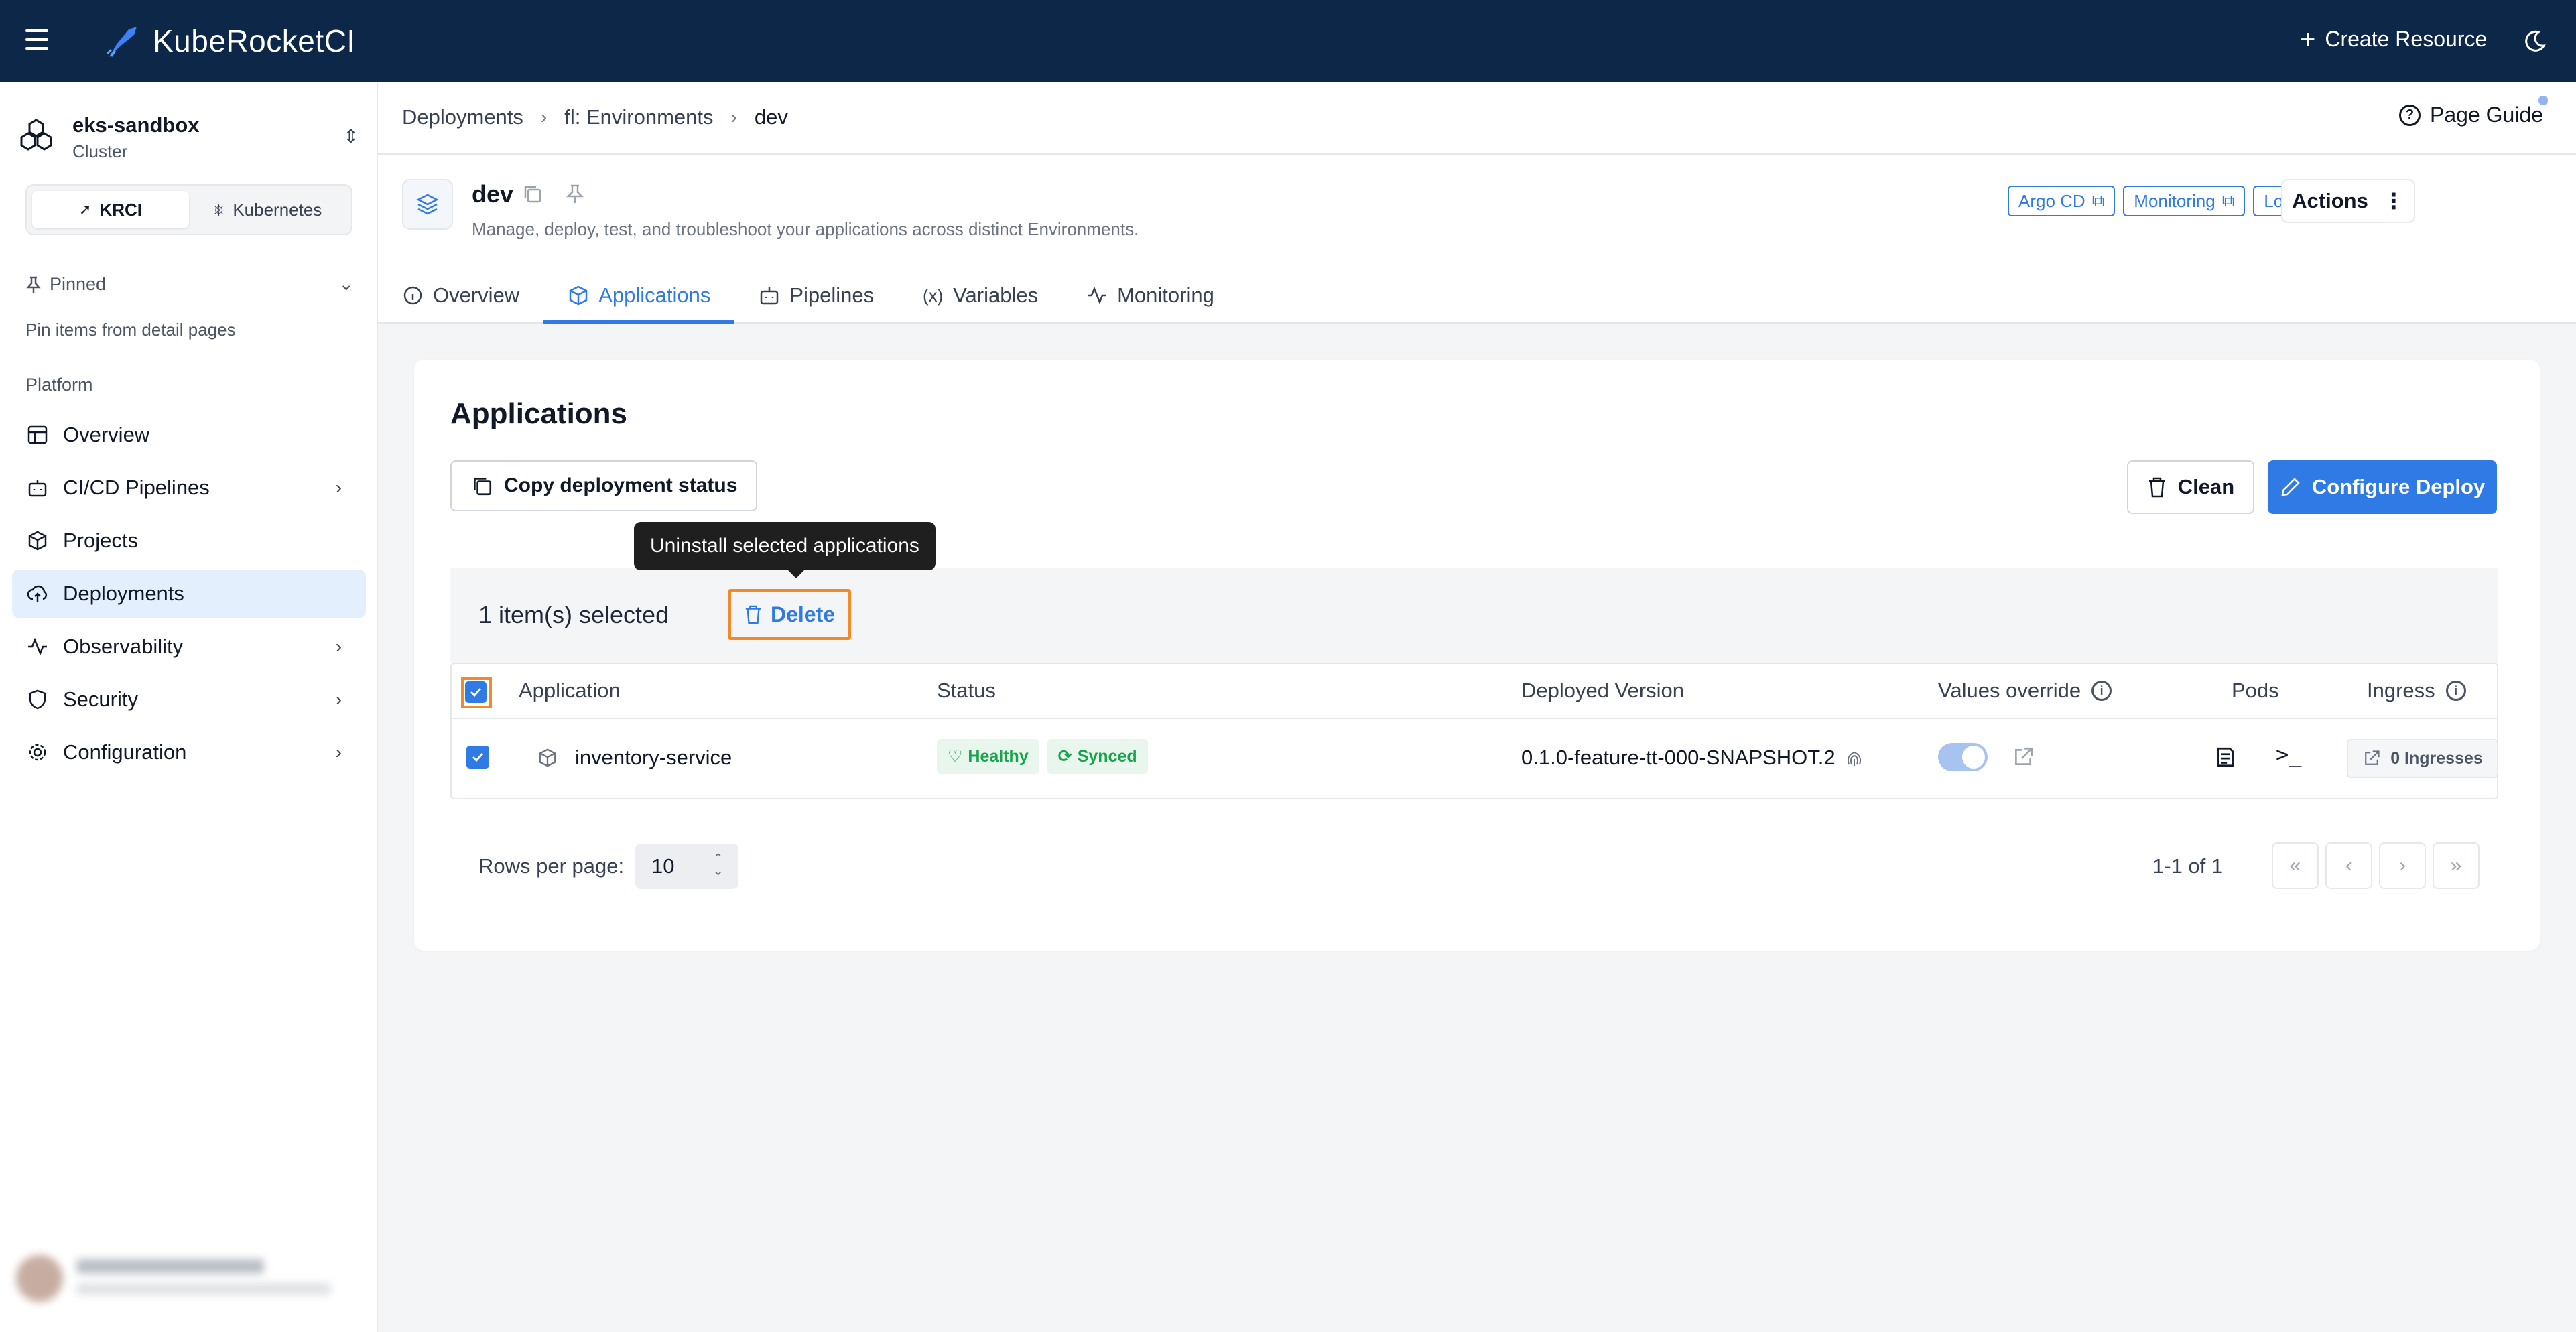 The height and width of the screenshot is (1332, 2576). I want to click on moon-icon, so click(2534, 41).